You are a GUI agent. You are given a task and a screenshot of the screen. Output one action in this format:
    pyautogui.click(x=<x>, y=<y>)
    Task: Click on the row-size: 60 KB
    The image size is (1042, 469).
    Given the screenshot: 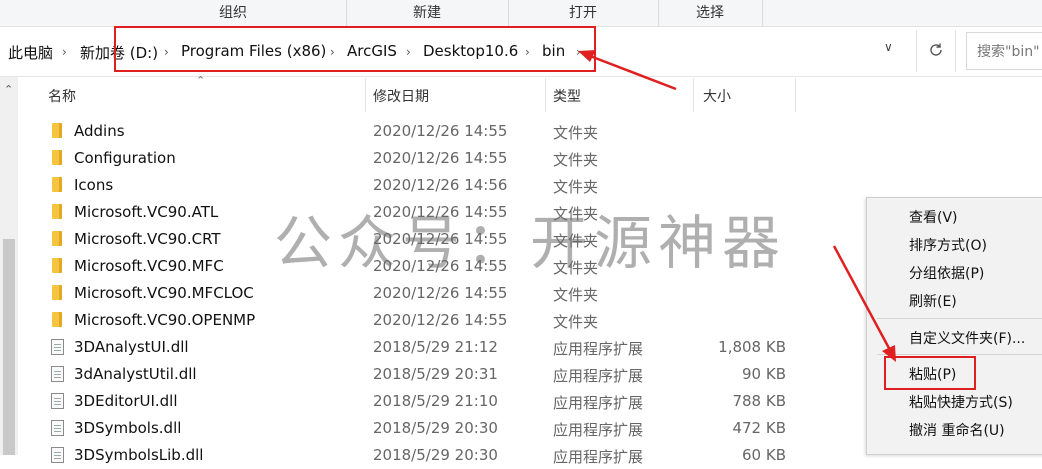 What is the action you would take?
    pyautogui.click(x=764, y=455)
    